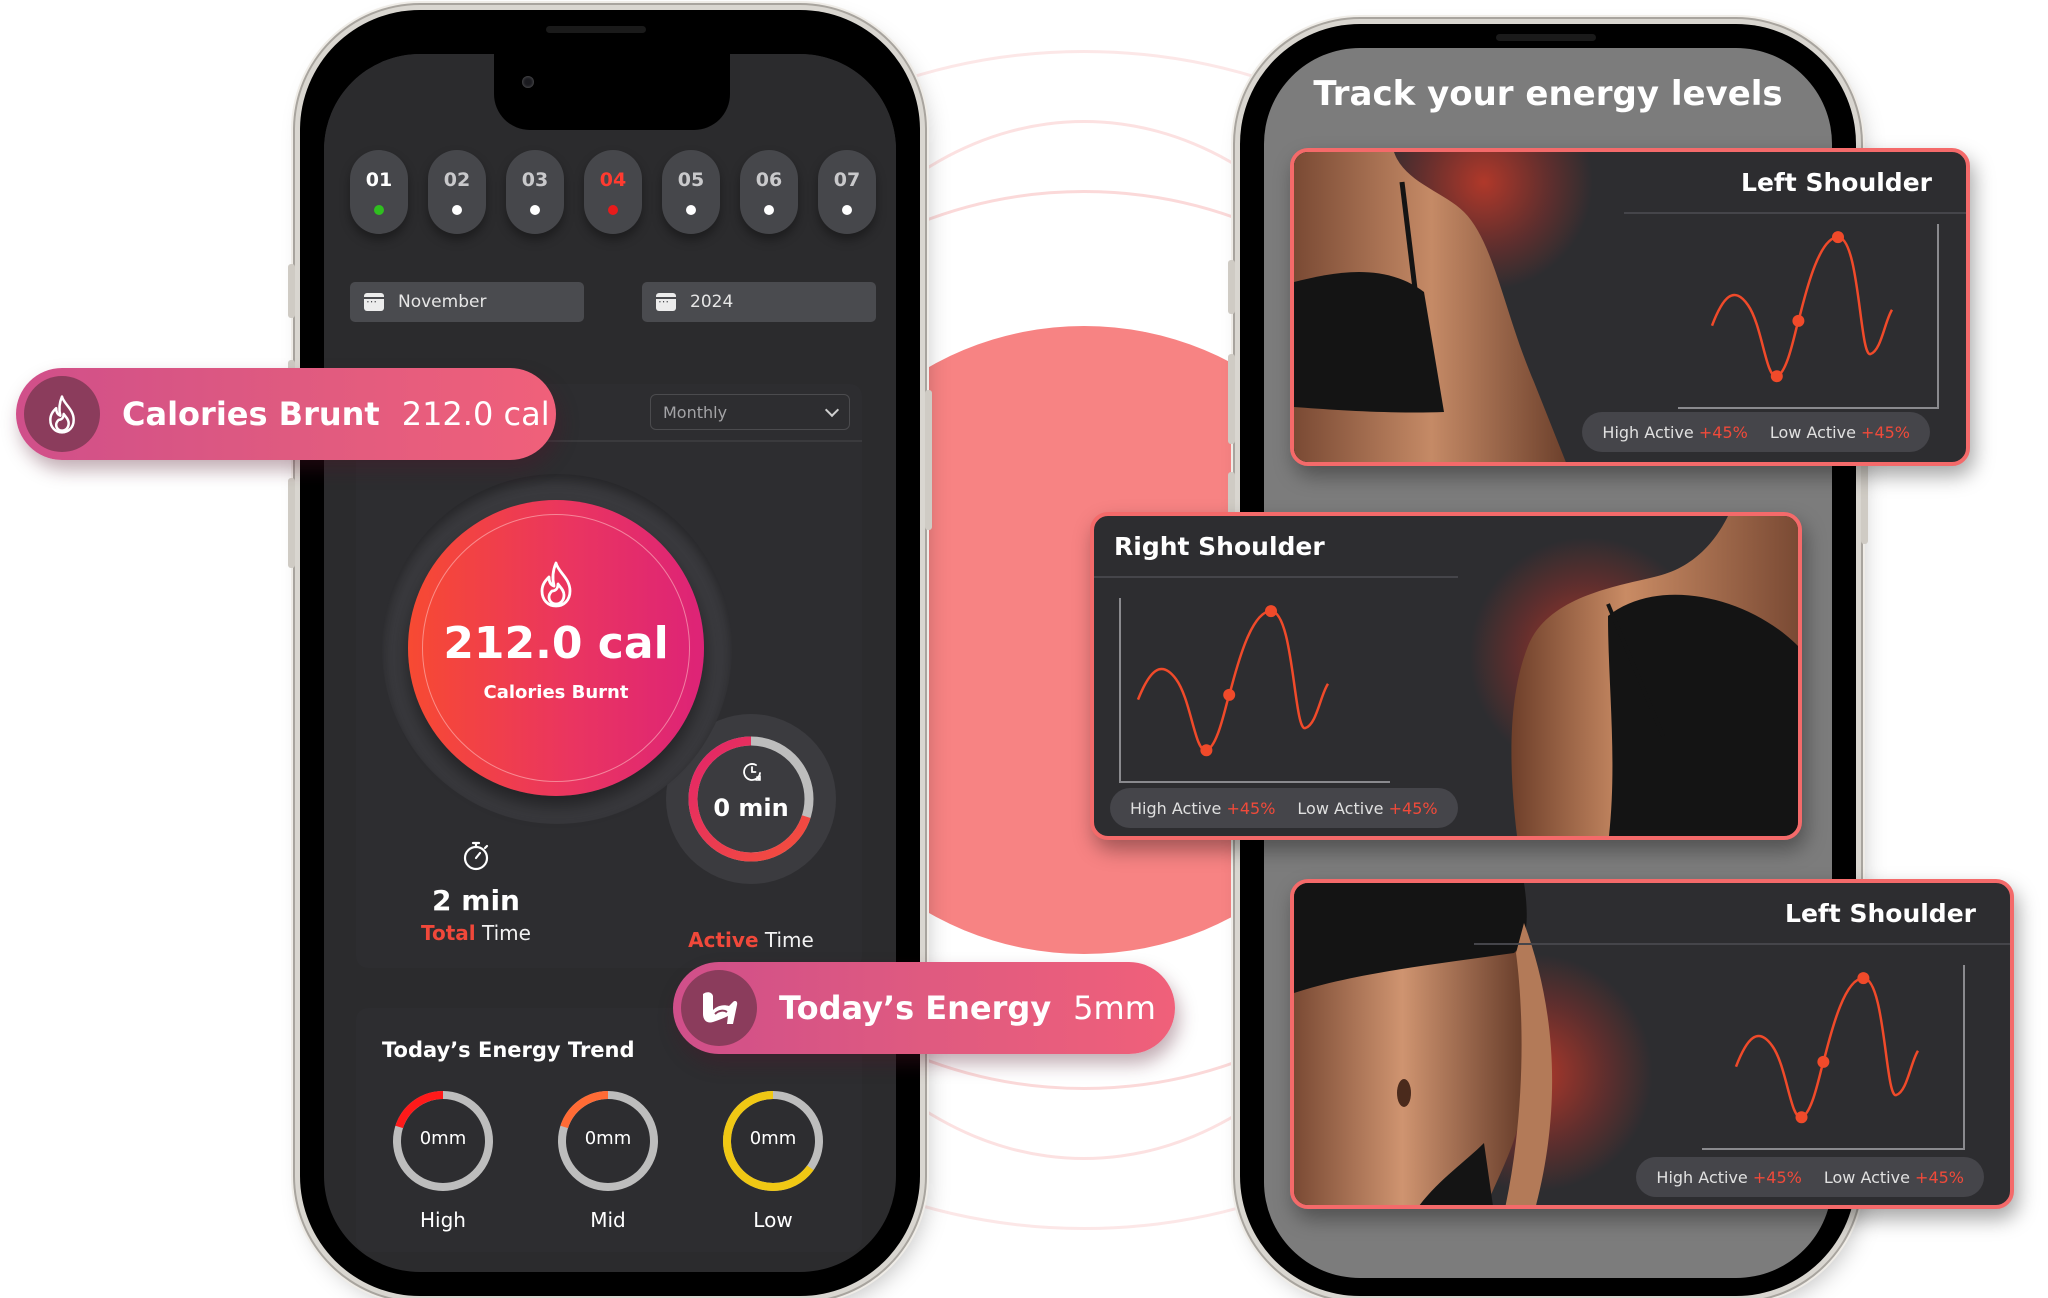 The height and width of the screenshot is (1298, 2048). Describe the element at coordinates (613, 180) in the screenshot. I see `day-number: 04` at that location.